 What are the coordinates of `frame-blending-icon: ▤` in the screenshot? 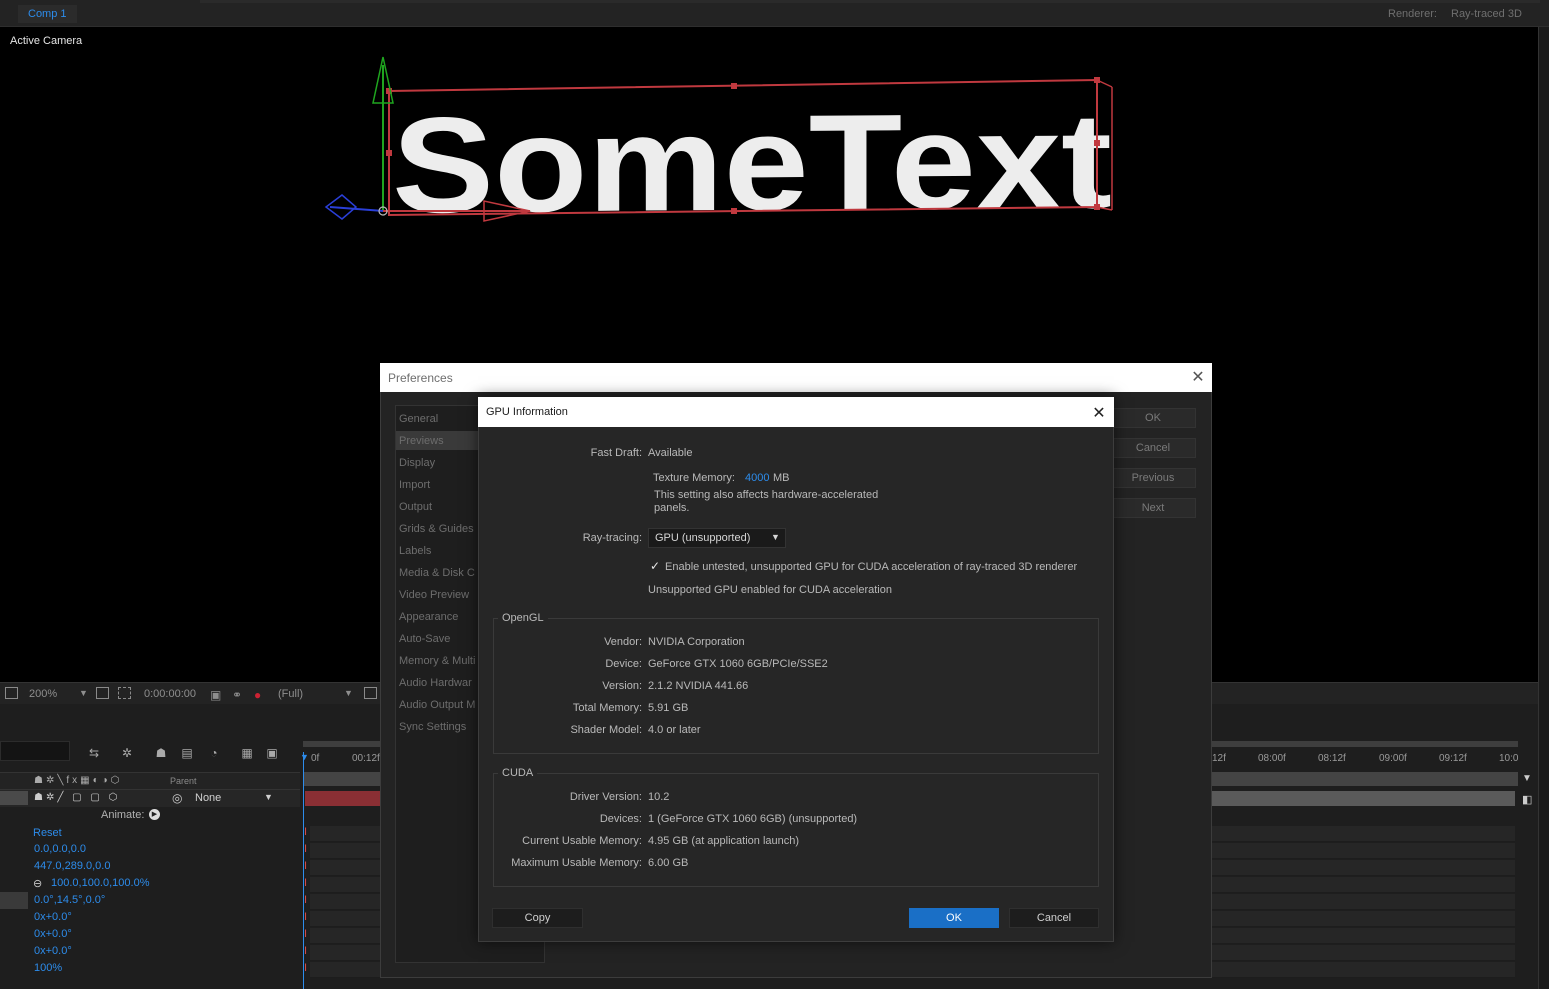 It's located at (187, 753).